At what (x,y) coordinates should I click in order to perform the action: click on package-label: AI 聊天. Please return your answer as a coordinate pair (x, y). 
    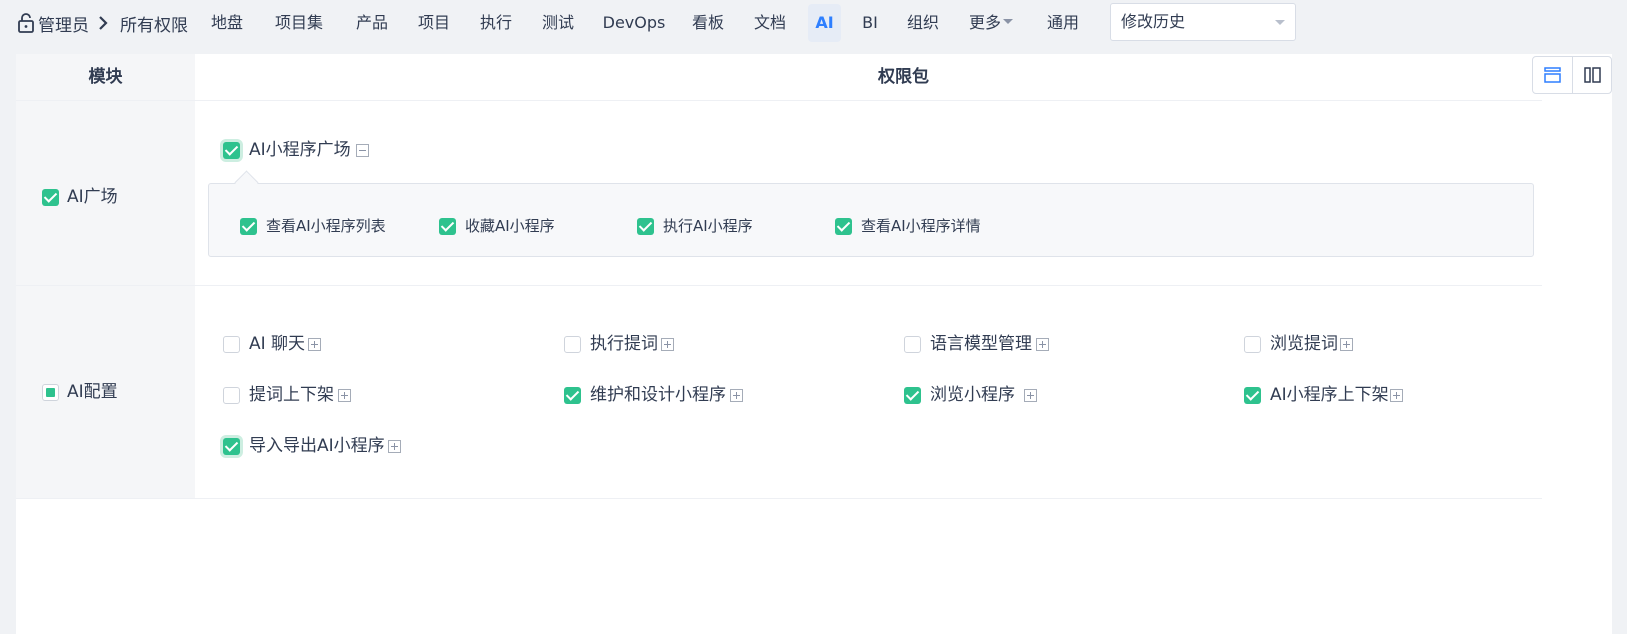
    Looking at the image, I should click on (277, 344).